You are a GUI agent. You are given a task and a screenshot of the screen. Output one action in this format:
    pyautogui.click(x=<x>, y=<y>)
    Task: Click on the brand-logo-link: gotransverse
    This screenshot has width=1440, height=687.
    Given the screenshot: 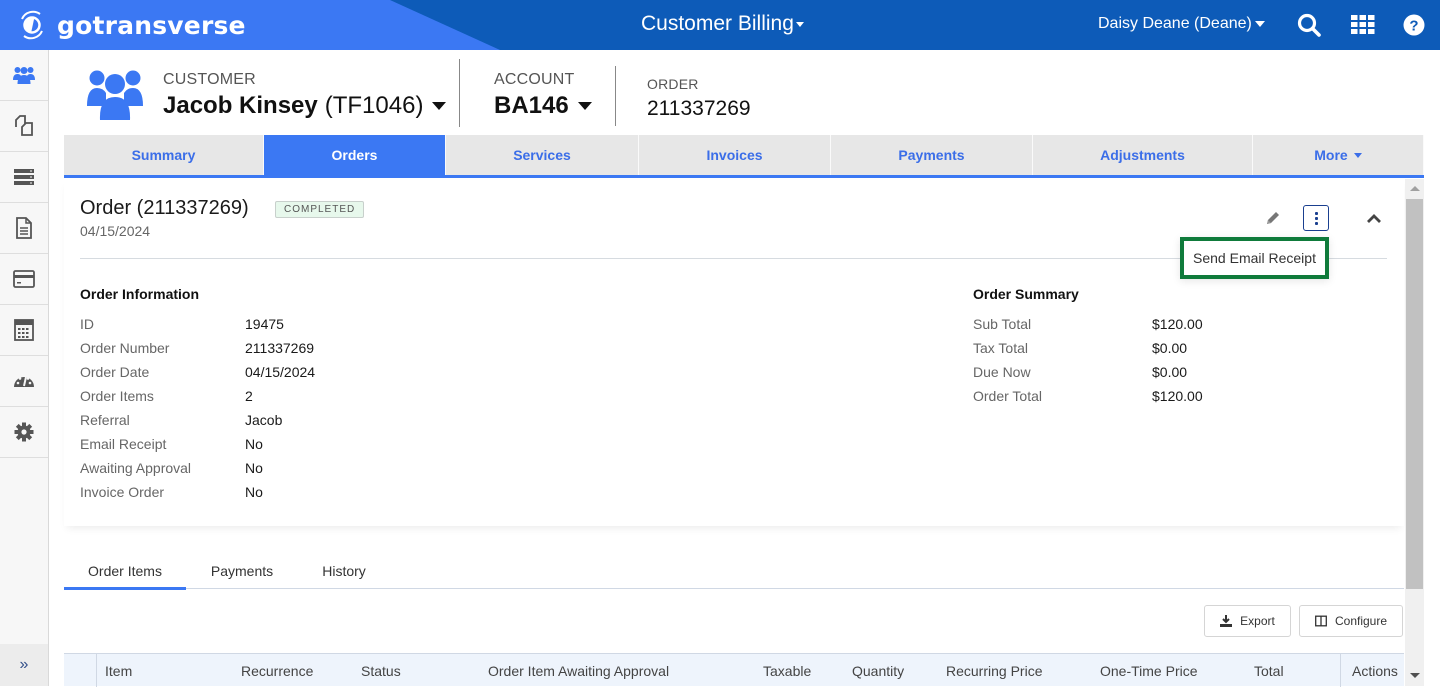 What is the action you would take?
    pyautogui.click(x=131, y=25)
    